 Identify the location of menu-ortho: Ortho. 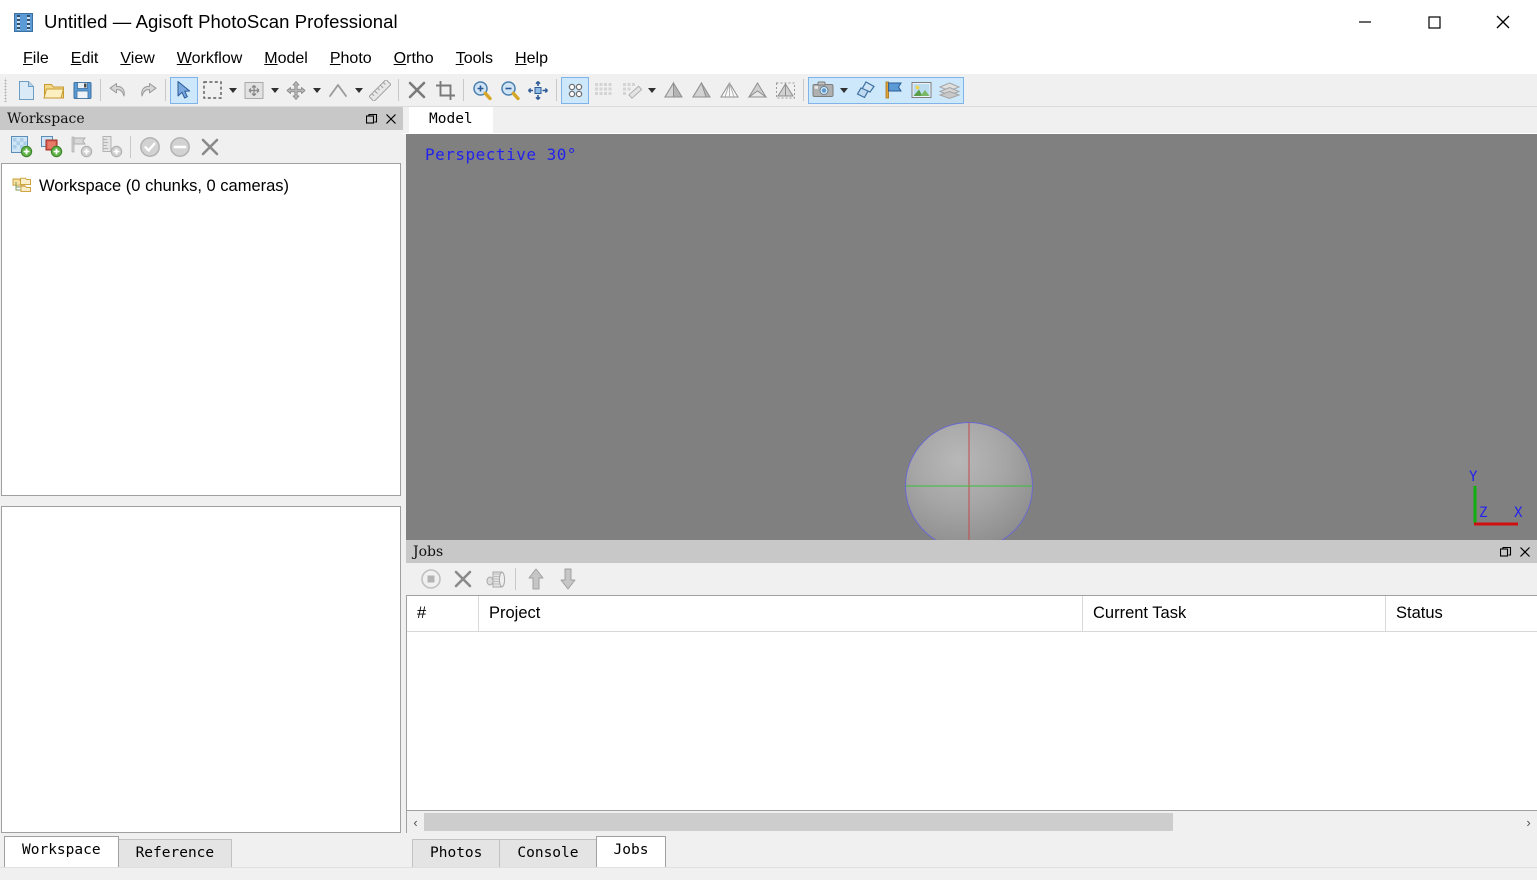
(414, 59).